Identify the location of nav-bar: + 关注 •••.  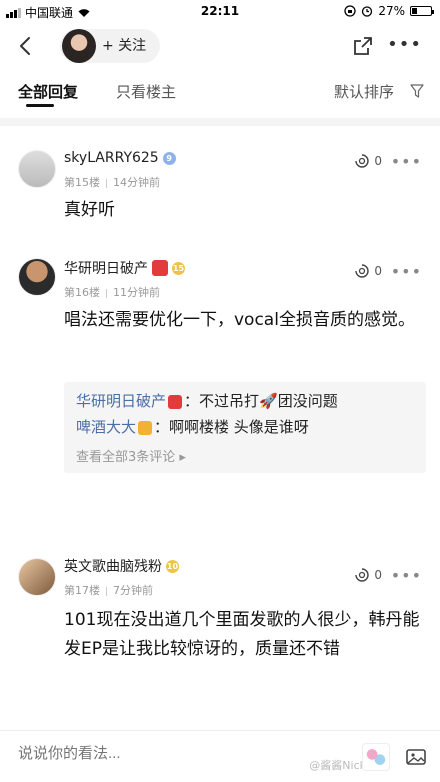
(220, 46).